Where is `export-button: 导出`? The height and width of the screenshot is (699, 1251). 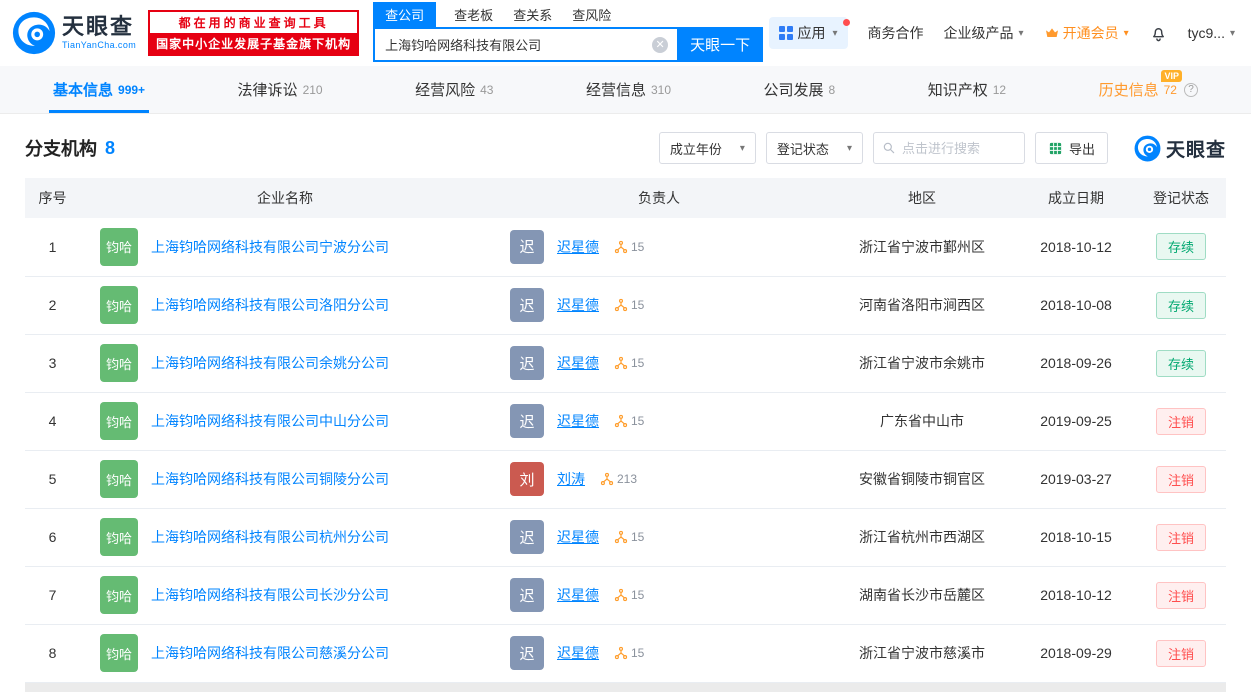
export-button: 导出 is located at coordinates (1071, 148).